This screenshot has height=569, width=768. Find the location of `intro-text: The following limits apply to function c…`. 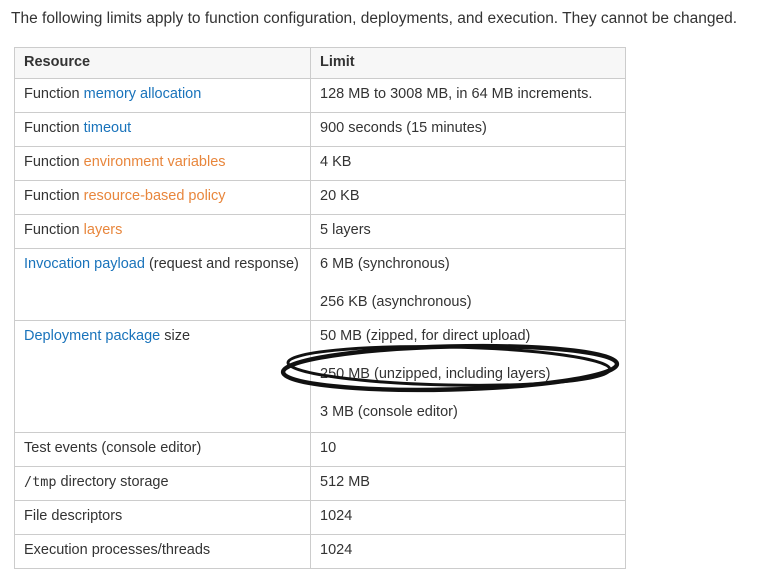

intro-text: The following limits apply to function c… is located at coordinates (374, 18).